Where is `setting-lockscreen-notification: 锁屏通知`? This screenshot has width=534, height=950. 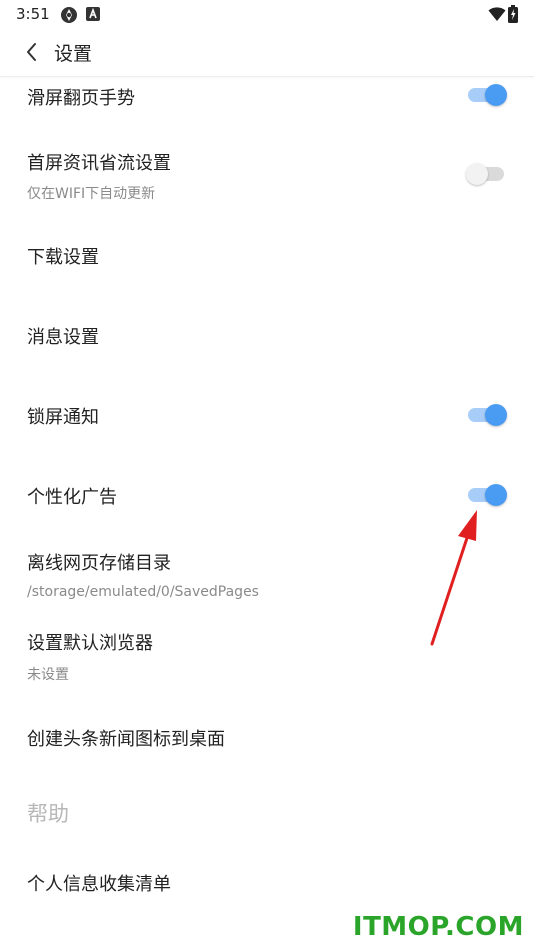
setting-lockscreen-notification: 锁屏通知 is located at coordinates (267, 415).